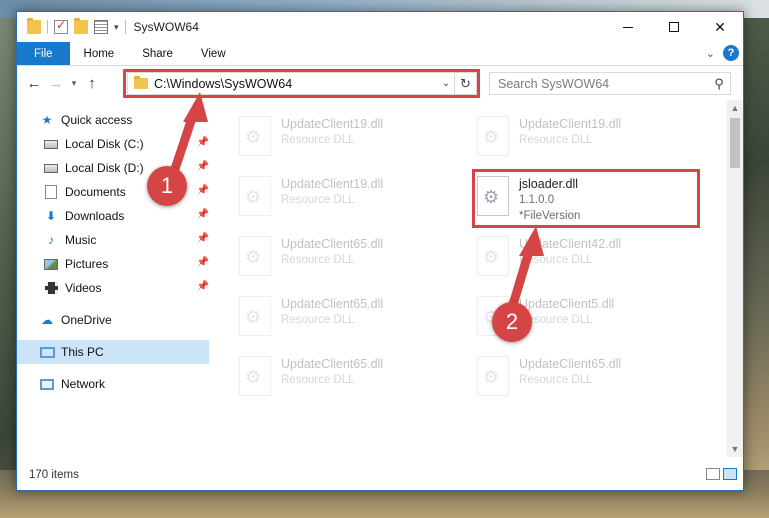  What do you see at coordinates (99, 53) in the screenshot?
I see `tab-home: Home` at bounding box center [99, 53].